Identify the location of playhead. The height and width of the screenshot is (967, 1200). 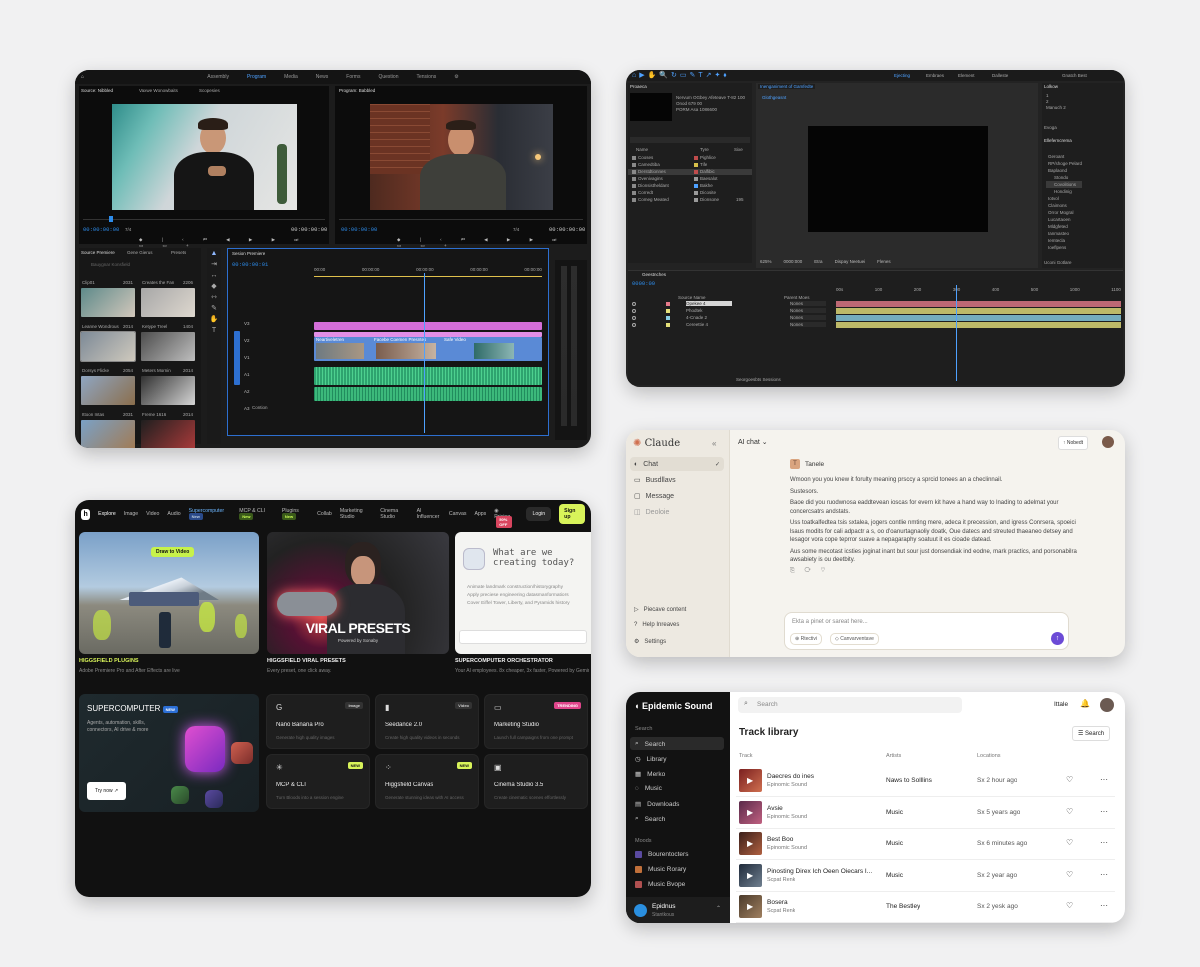
(424, 353).